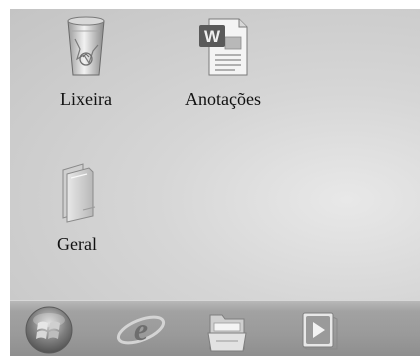  I want to click on desktop-icon-label: Geral, so click(77, 244).